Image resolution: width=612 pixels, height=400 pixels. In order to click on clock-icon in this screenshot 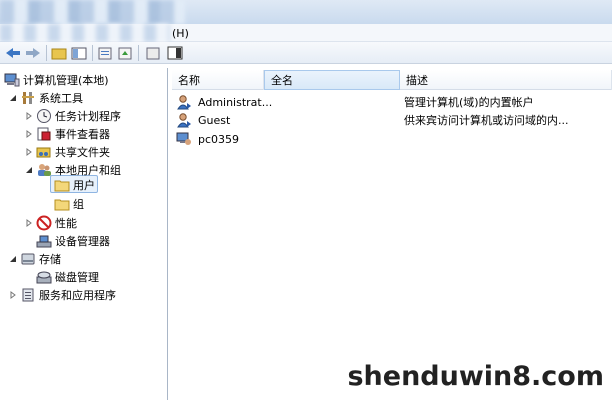, I will do `click(44, 116)`.